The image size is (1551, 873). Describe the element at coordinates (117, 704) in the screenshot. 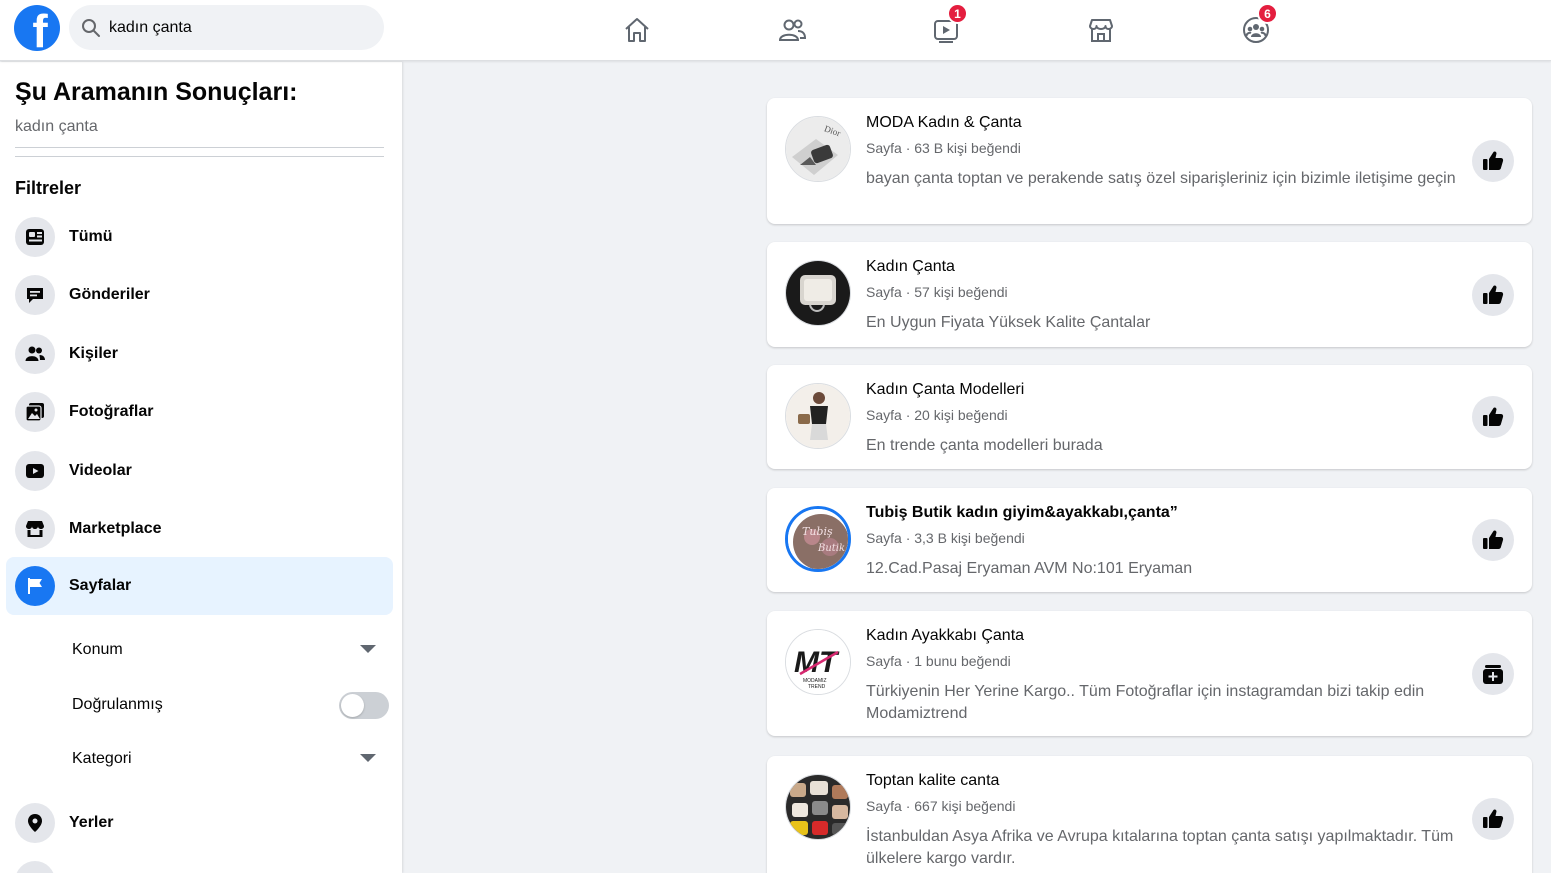

I see `verified-filter-label: Doğrulanmış` at that location.